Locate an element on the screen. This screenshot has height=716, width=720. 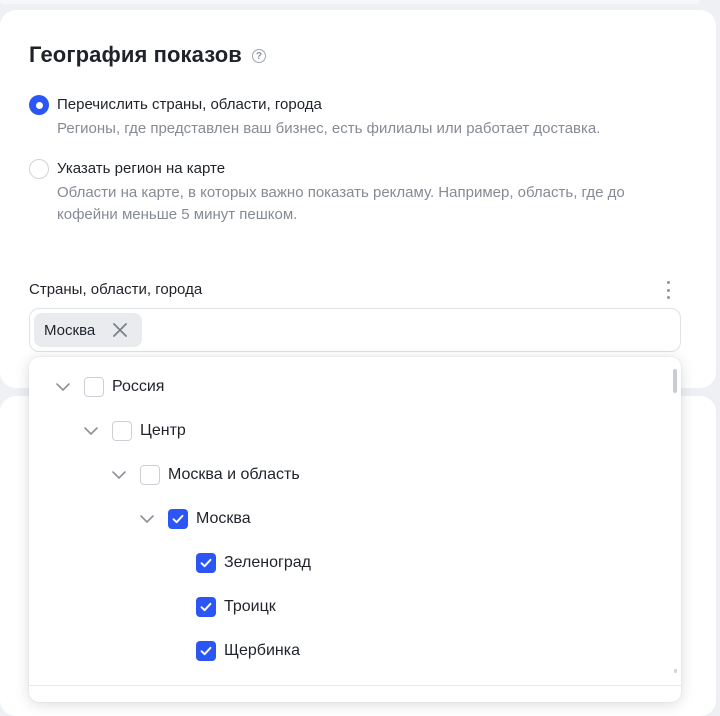
region-chip-label: Москва is located at coordinates (70, 330).